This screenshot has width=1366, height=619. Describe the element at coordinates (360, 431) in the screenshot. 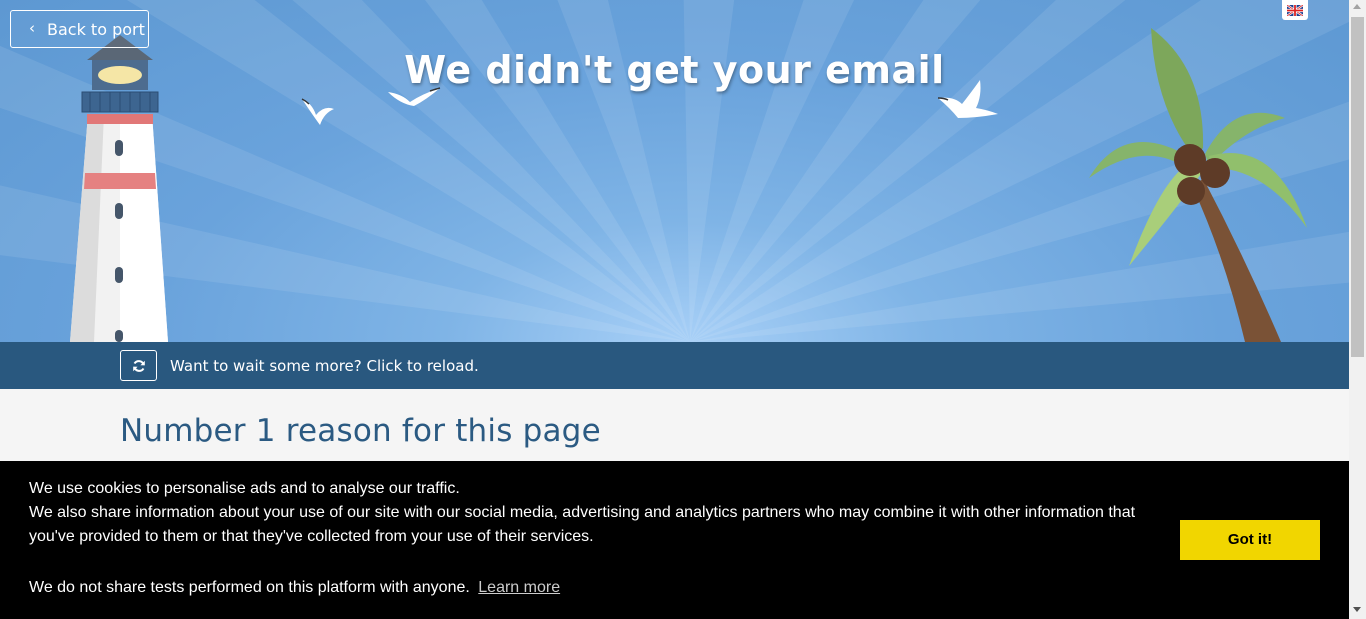

I see `section-heading: Number 1 reason for this page` at that location.